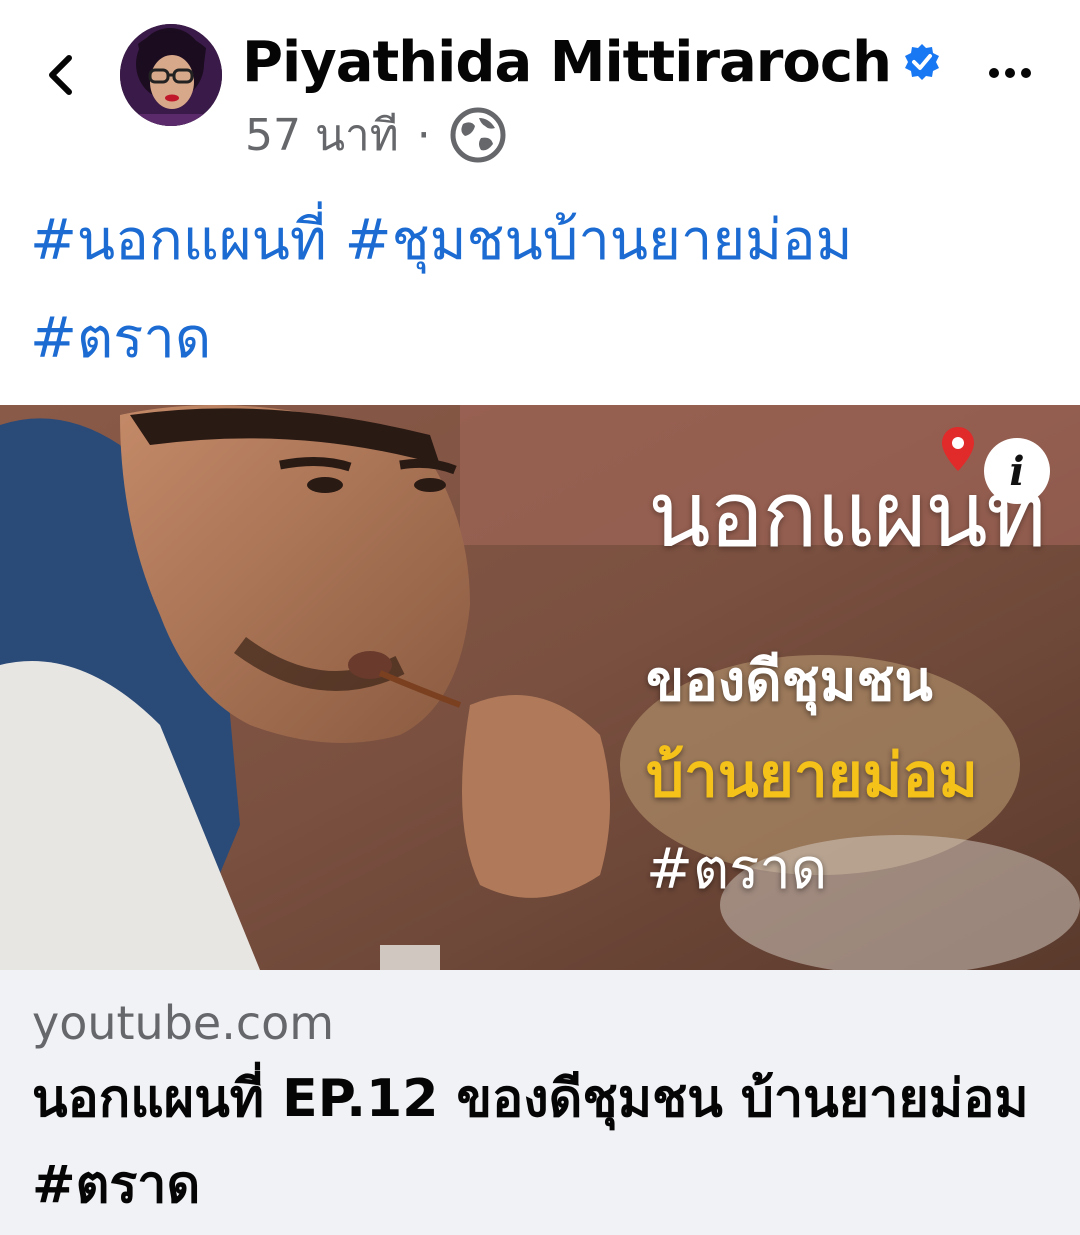 The height and width of the screenshot is (1235, 1080). I want to click on back-button, so click(60, 75).